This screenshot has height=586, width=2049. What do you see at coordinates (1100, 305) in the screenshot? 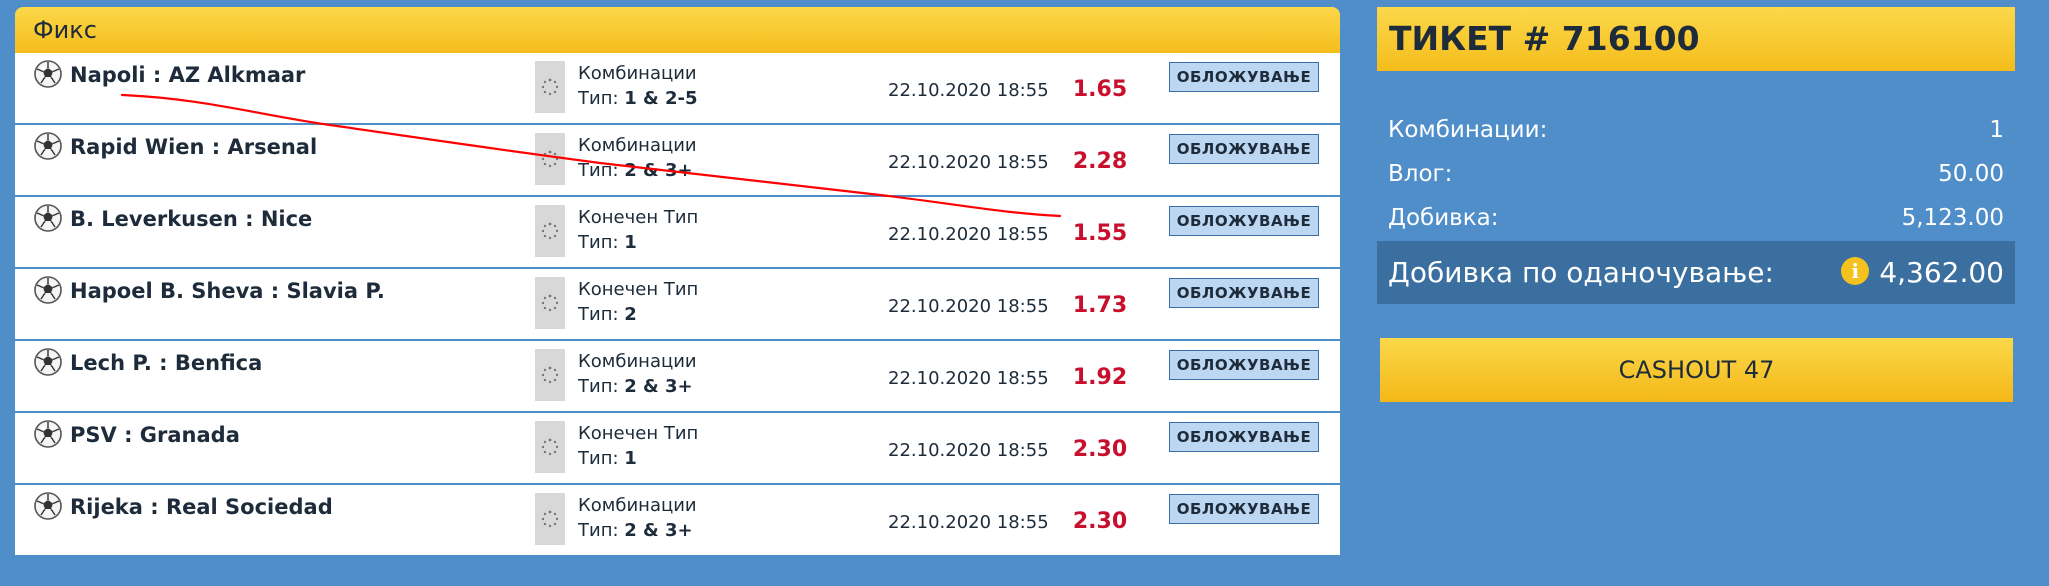
I see `odds-value: 1.73` at bounding box center [1100, 305].